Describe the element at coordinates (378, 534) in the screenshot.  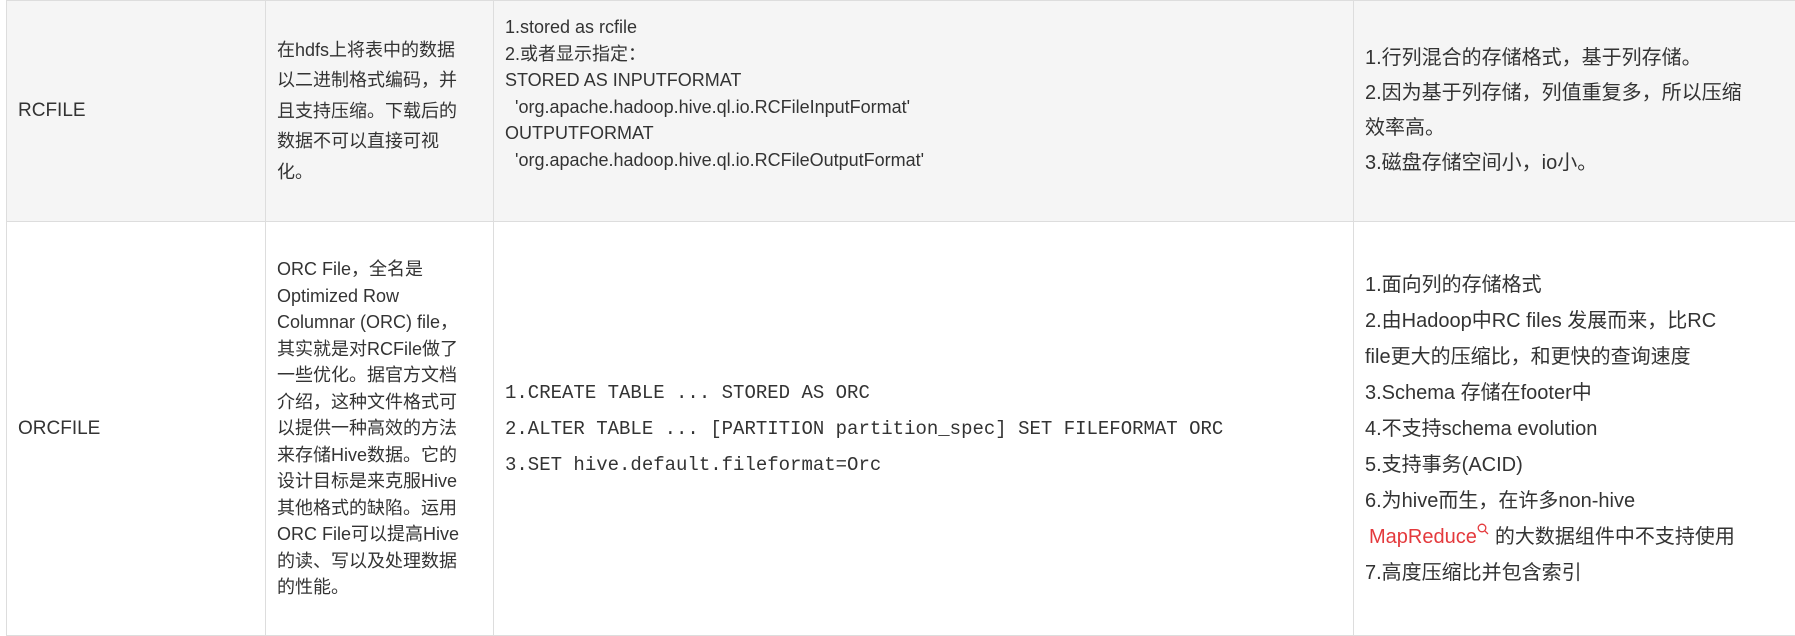
I see `description-line: ORC File可以提高Hive` at that location.